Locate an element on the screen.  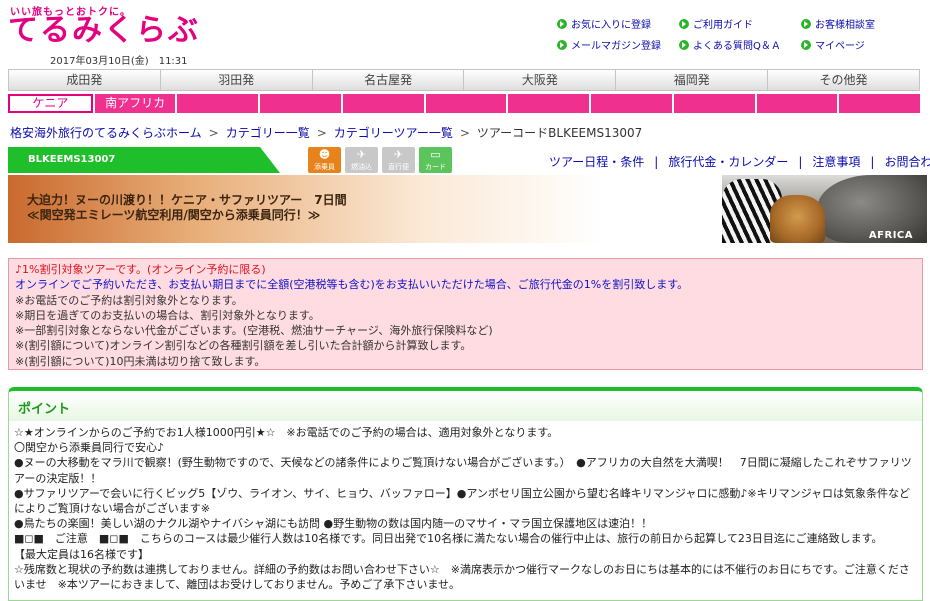
departure-tab-nagoya: 名古屋発 is located at coordinates (388, 80).